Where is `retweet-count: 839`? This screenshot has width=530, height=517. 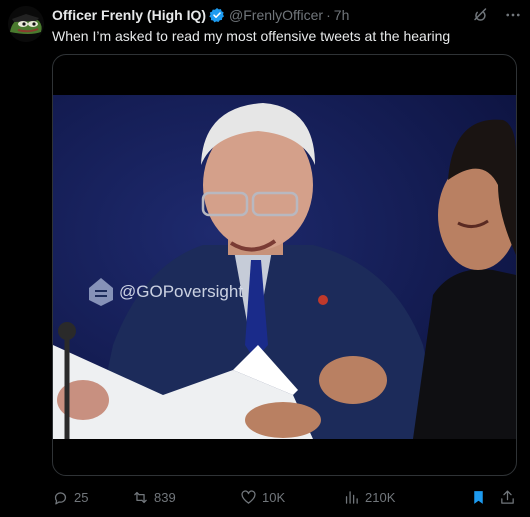 retweet-count: 839 is located at coordinates (165, 497).